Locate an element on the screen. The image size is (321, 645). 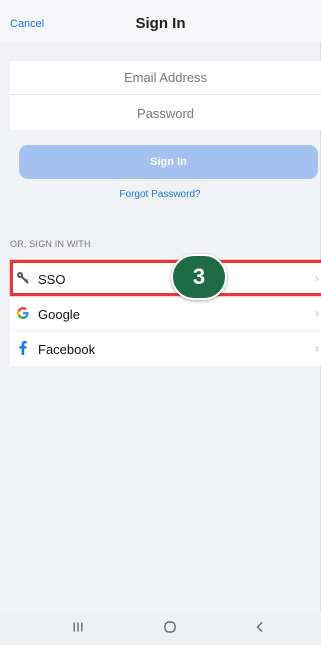
system-nav-bar is located at coordinates (160, 628).